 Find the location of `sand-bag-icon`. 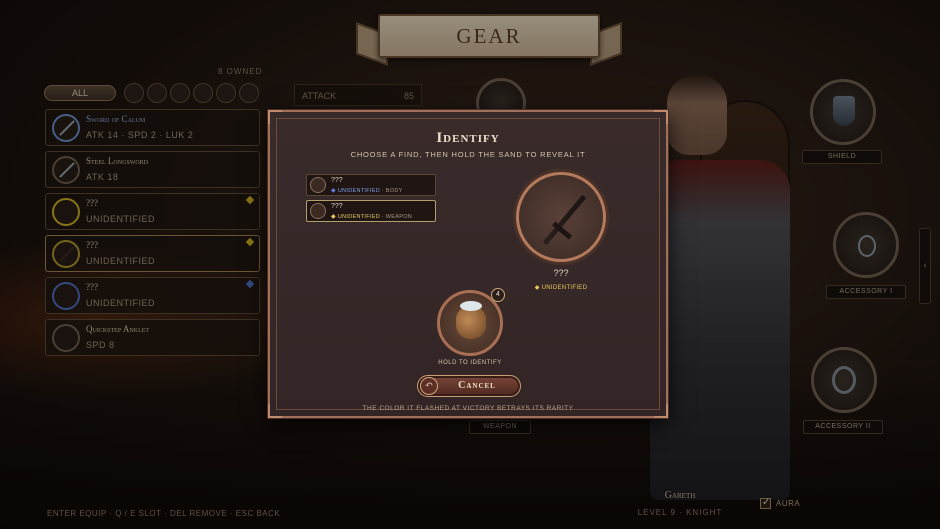

sand-bag-icon is located at coordinates (471, 323).